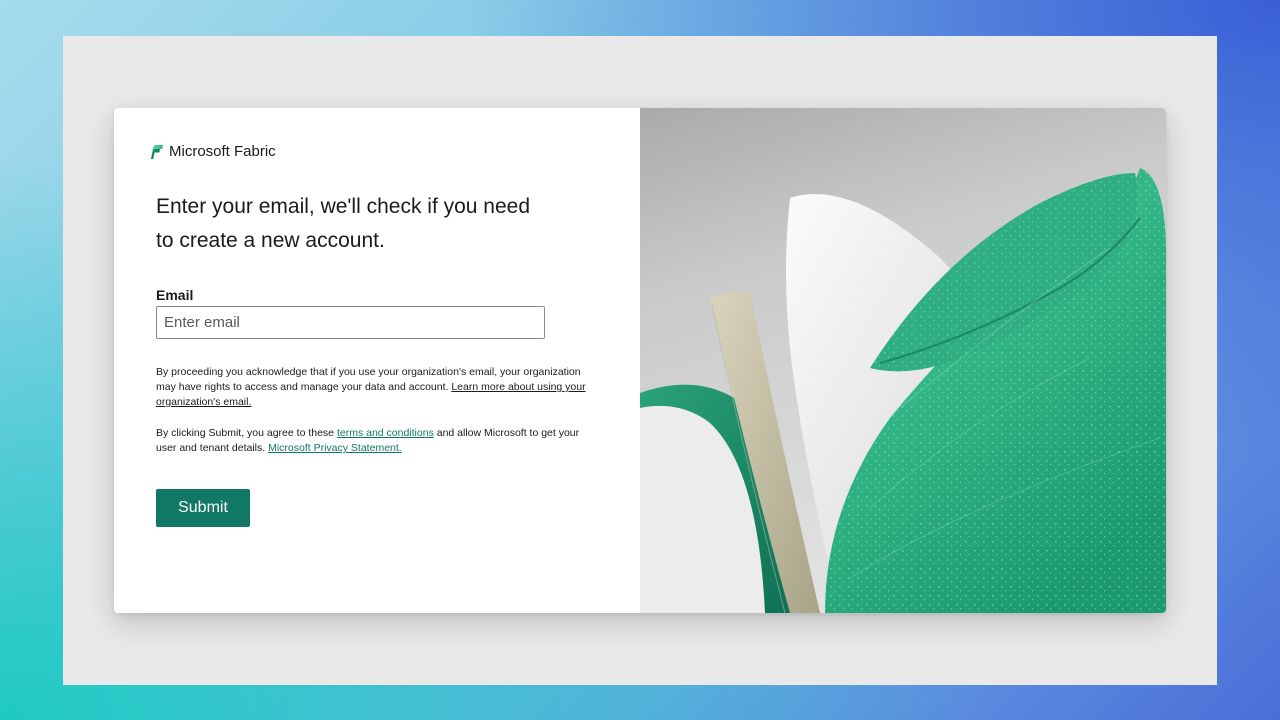 The height and width of the screenshot is (720, 1280). Describe the element at coordinates (335, 448) in the screenshot. I see `privacy-statement-link: Microsoft Privacy Statement.` at that location.